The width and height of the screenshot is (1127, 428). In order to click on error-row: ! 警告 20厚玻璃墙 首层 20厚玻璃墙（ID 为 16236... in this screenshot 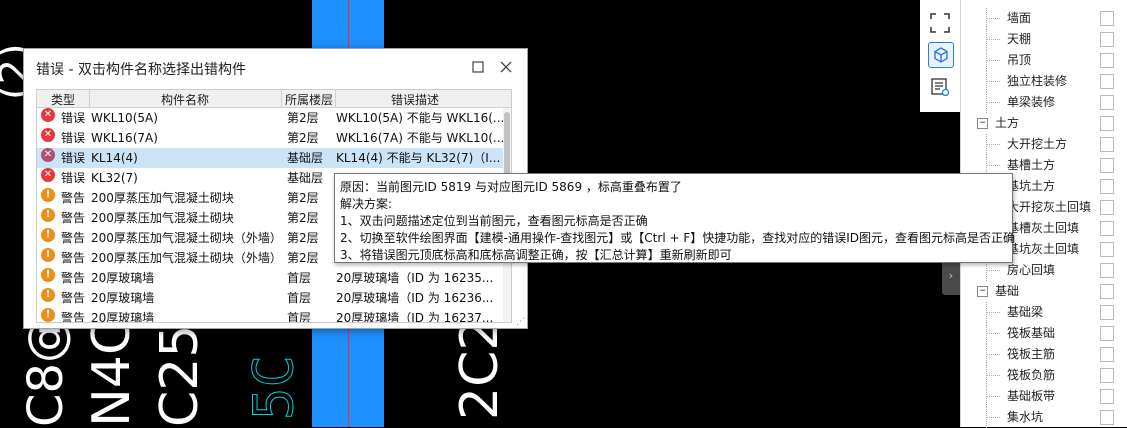, I will do `click(270, 298)`.